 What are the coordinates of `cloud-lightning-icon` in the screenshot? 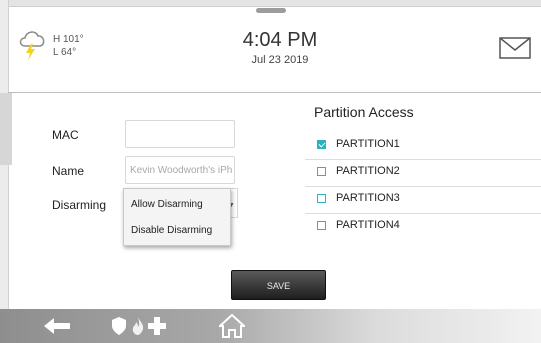 It's located at (32, 45).